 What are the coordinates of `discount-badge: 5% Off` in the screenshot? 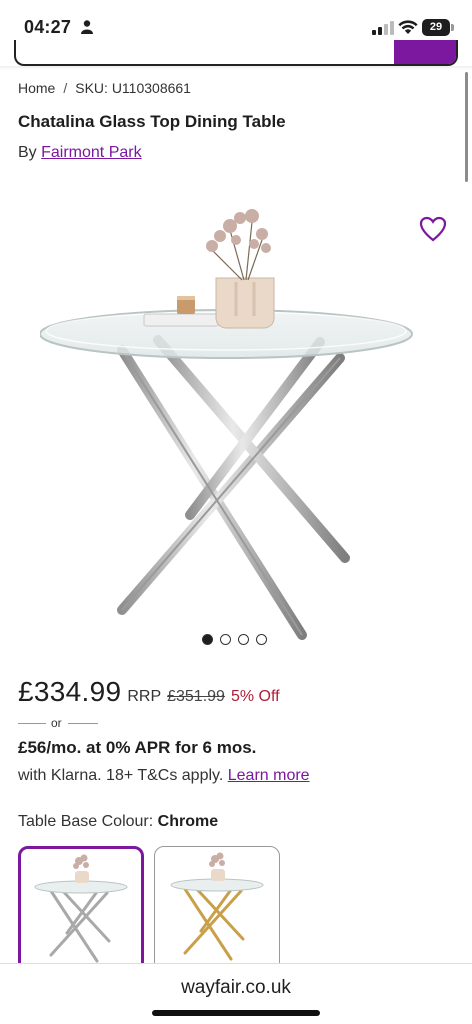 It's located at (255, 696).